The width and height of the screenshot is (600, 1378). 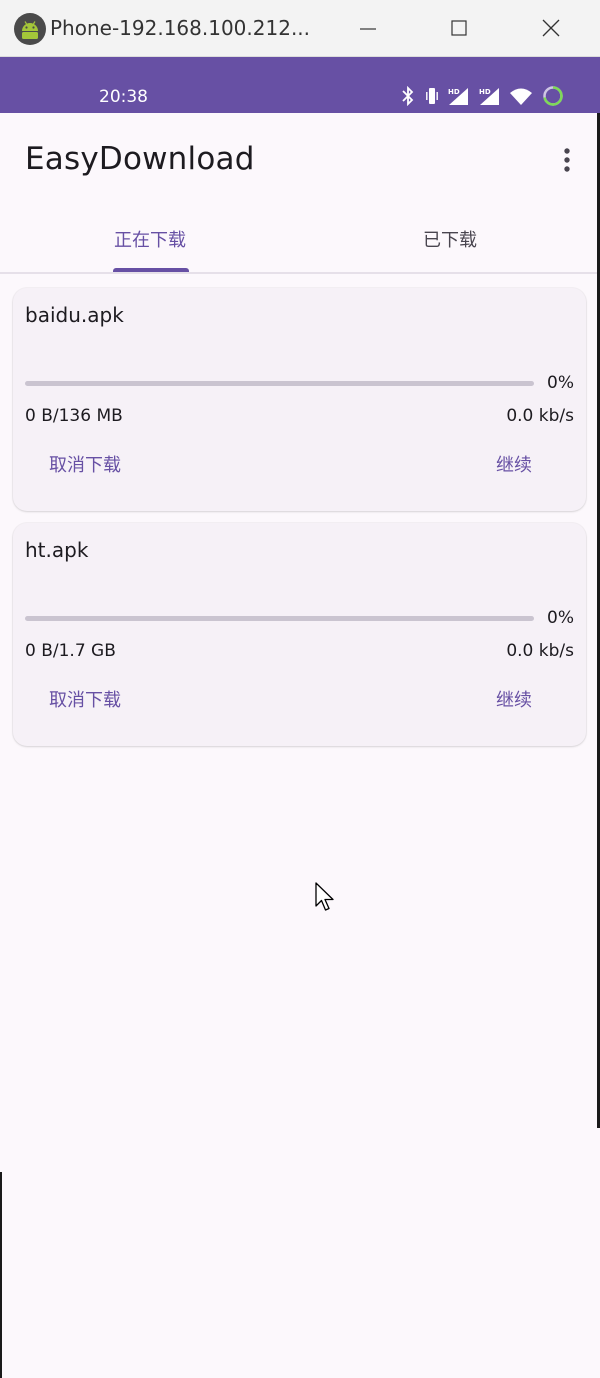 I want to click on download-size: 0 B/136 MB, so click(x=74, y=416).